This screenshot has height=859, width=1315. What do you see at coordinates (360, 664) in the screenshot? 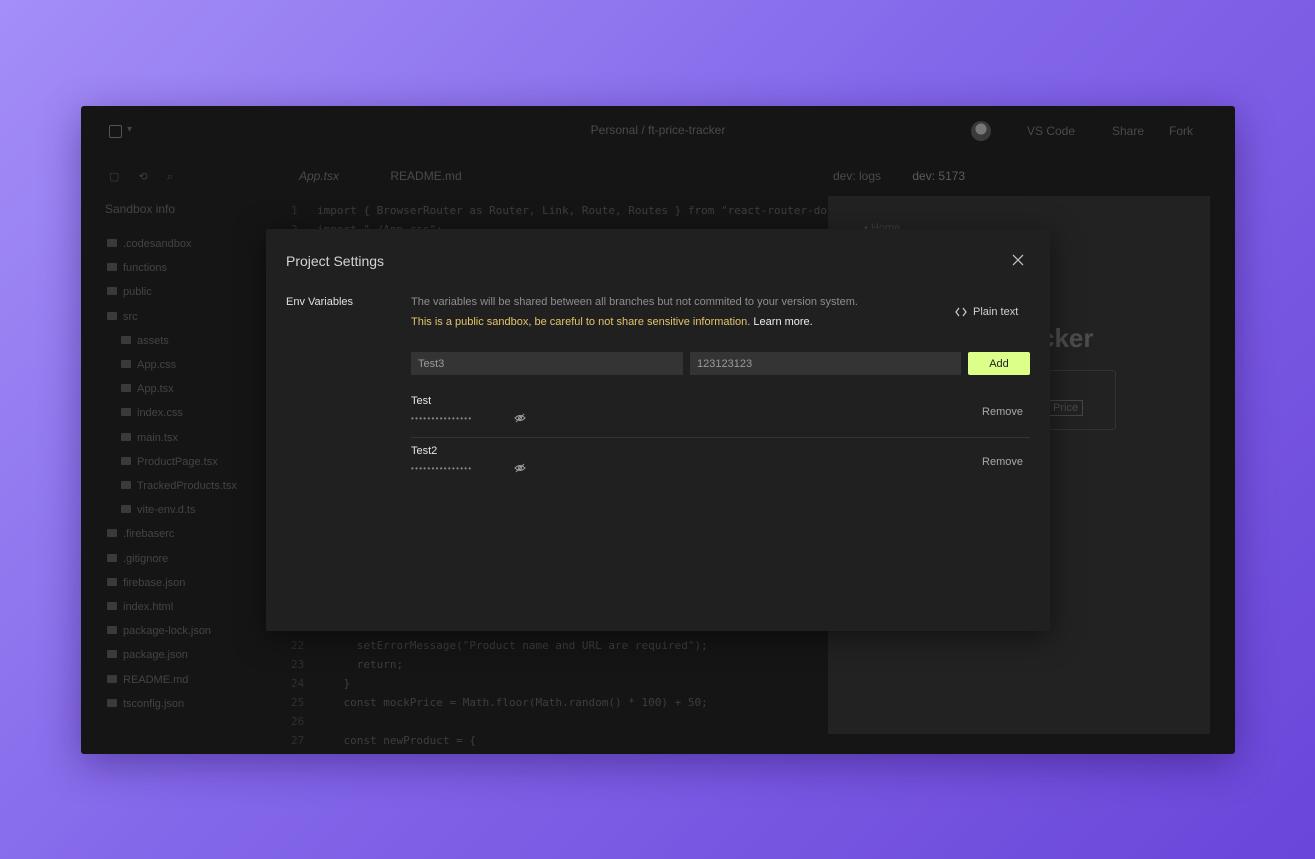
I see `code-text: return;` at bounding box center [360, 664].